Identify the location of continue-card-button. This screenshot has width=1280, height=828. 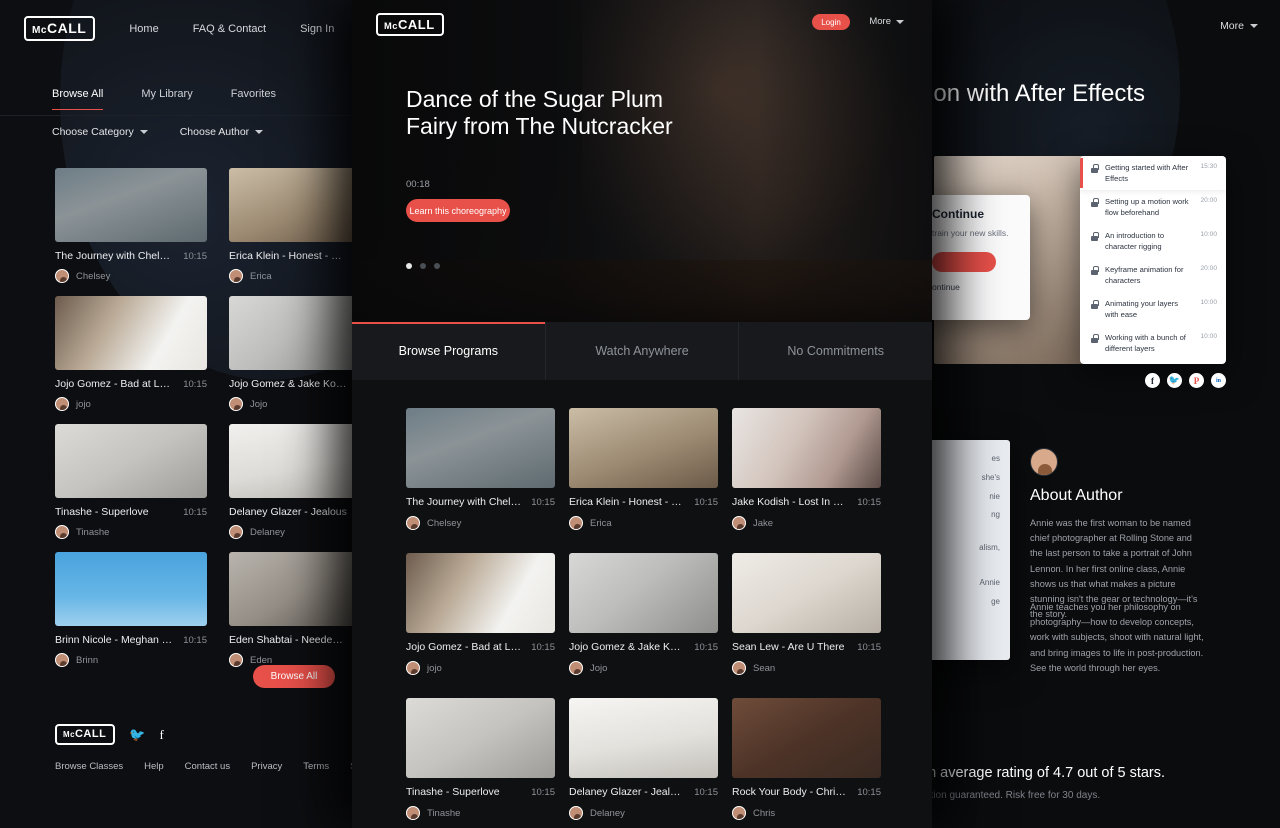
(964, 262).